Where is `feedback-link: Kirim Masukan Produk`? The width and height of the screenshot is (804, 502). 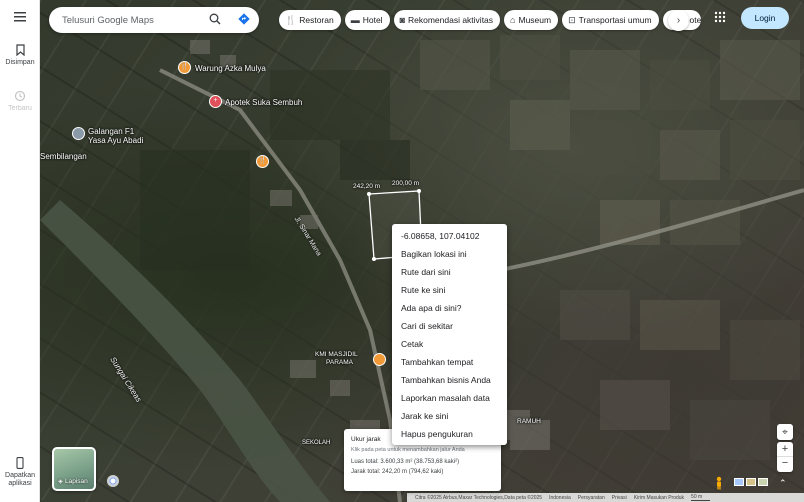 feedback-link: Kirim Masukan Produk is located at coordinates (659, 498).